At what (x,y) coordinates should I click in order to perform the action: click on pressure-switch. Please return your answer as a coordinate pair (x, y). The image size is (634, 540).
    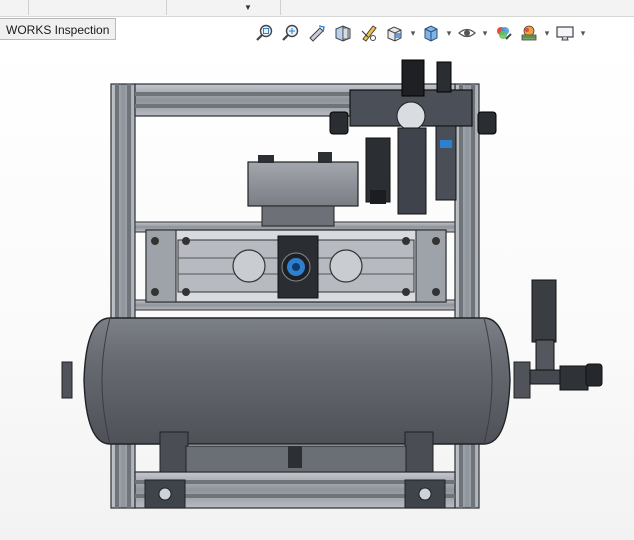
    Looking at the image, I should click on (566, 335).